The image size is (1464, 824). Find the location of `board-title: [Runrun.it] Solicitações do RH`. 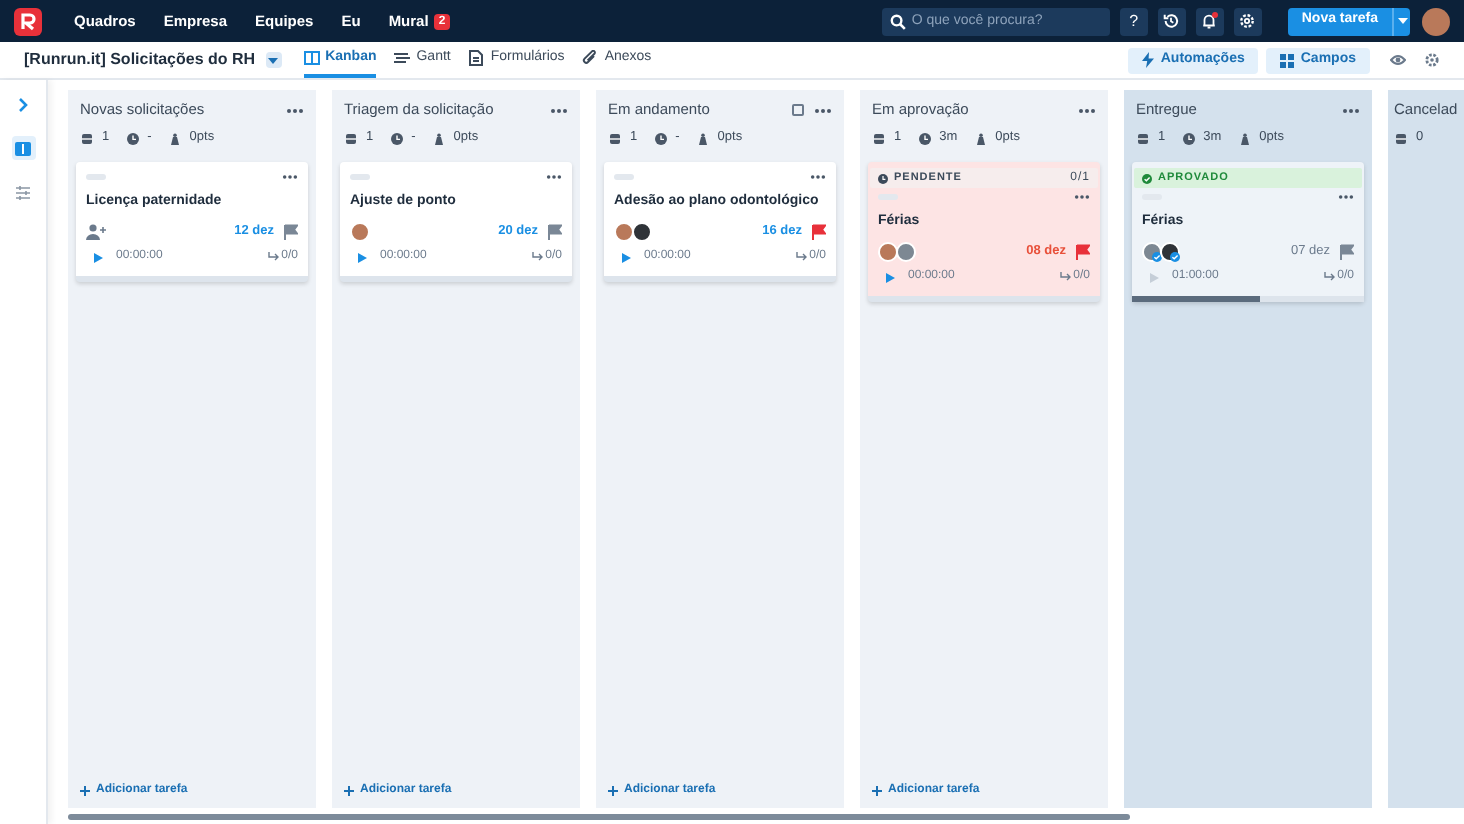

board-title: [Runrun.it] Solicitações do RH is located at coordinates (140, 60).